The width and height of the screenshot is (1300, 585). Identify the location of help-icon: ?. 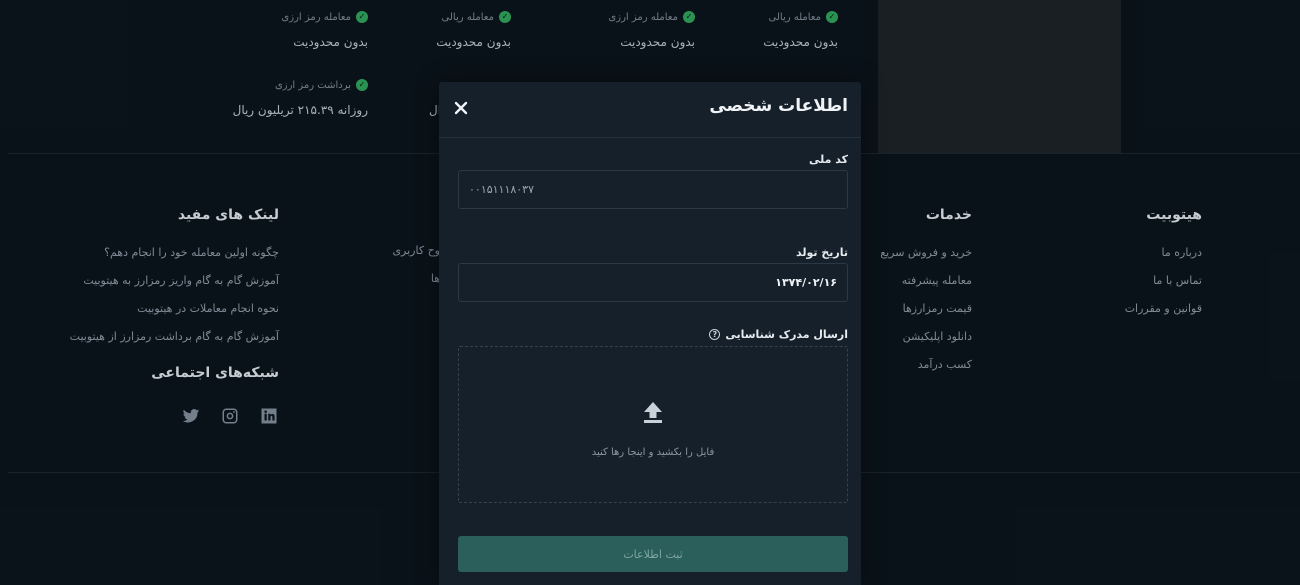
(715, 334).